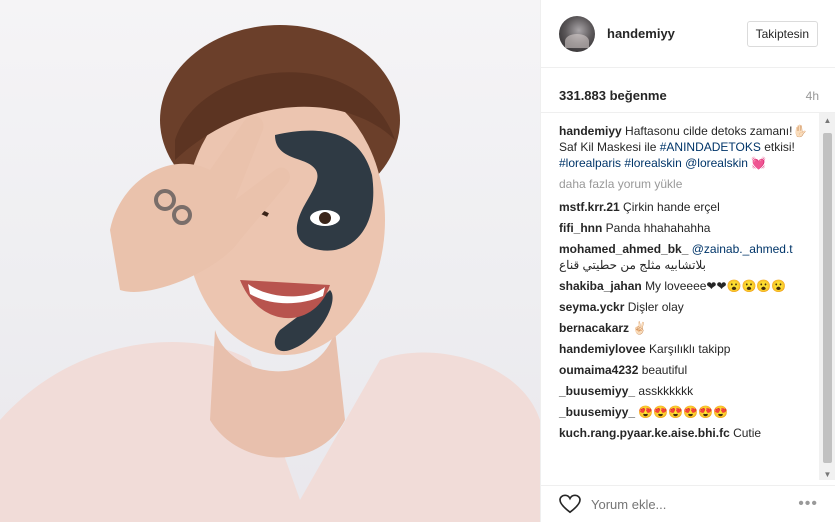 The height and width of the screenshot is (522, 835). I want to click on comment-username: seyma.yckr, so click(591, 307).